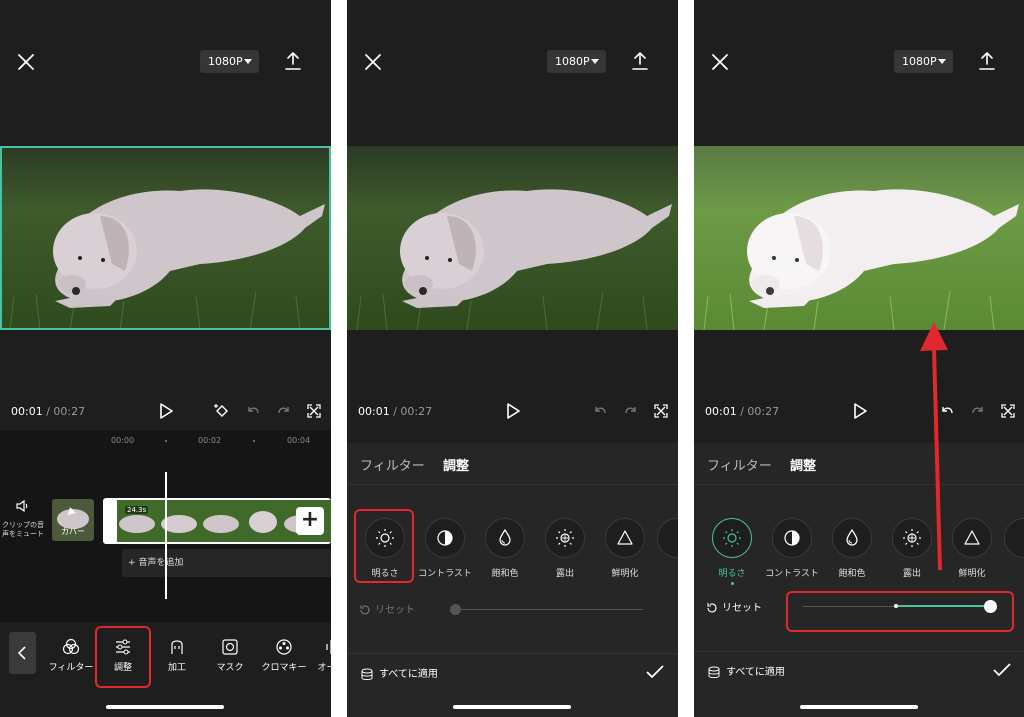 The image size is (1024, 717). What do you see at coordinates (166, 535) in the screenshot?
I see `playhead` at bounding box center [166, 535].